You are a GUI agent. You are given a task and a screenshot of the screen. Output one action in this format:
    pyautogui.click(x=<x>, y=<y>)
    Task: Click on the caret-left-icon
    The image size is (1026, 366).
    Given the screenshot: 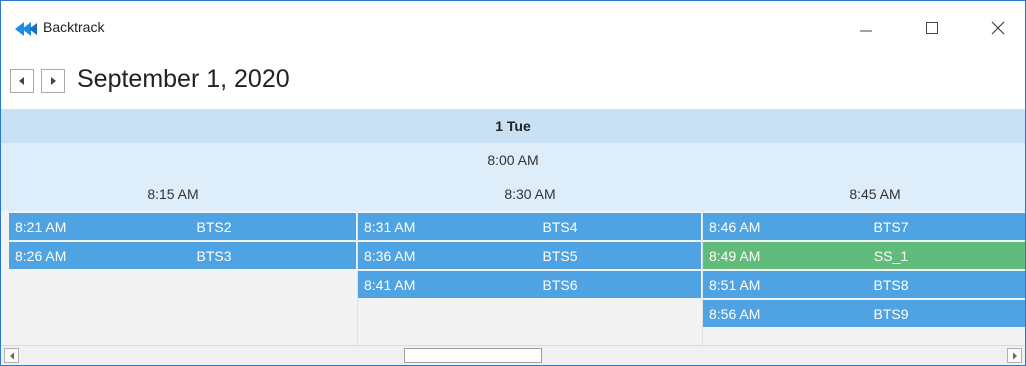 What is the action you would take?
    pyautogui.click(x=21, y=81)
    